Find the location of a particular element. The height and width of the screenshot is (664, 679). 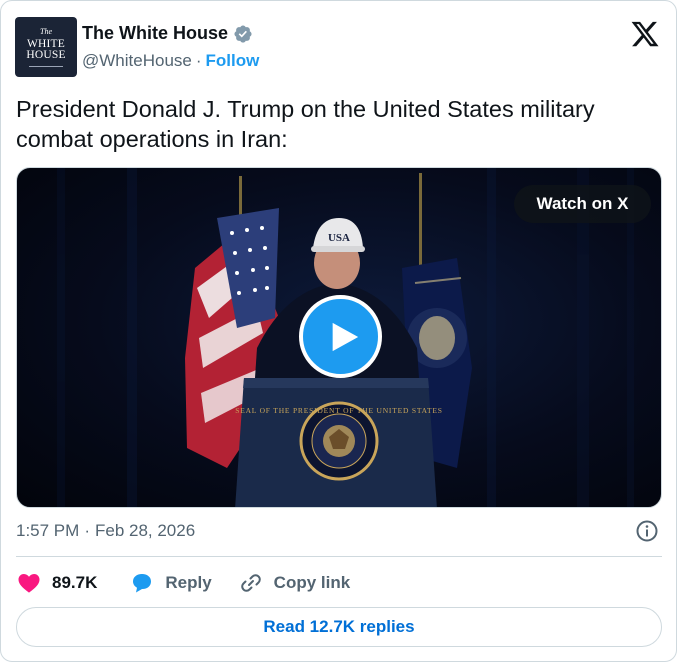

avatar: The WHITE HOUSE is located at coordinates (46, 47).